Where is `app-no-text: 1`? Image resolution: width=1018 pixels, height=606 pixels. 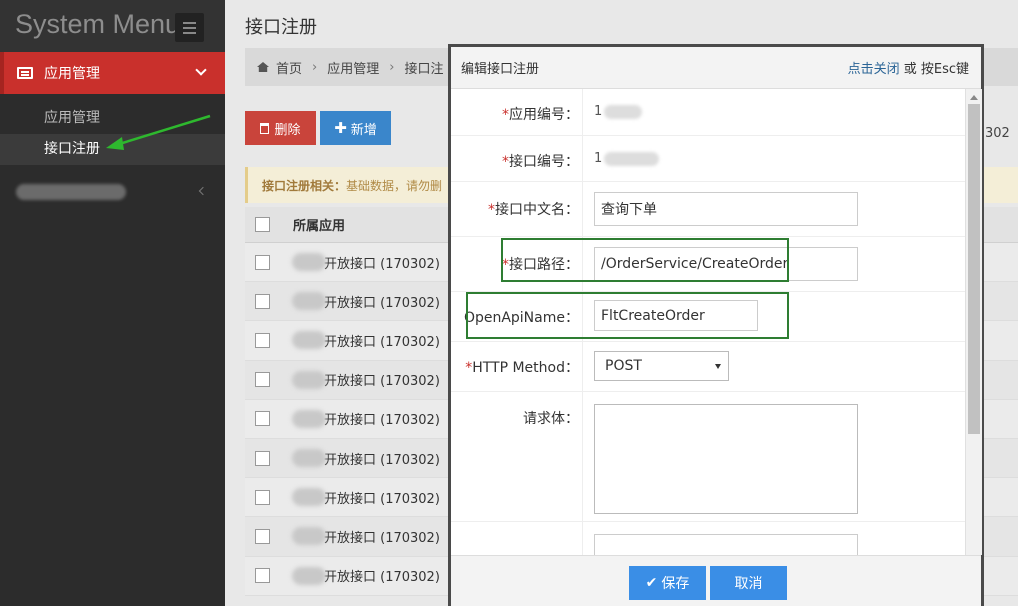
app-no-text: 1 is located at coordinates (598, 111).